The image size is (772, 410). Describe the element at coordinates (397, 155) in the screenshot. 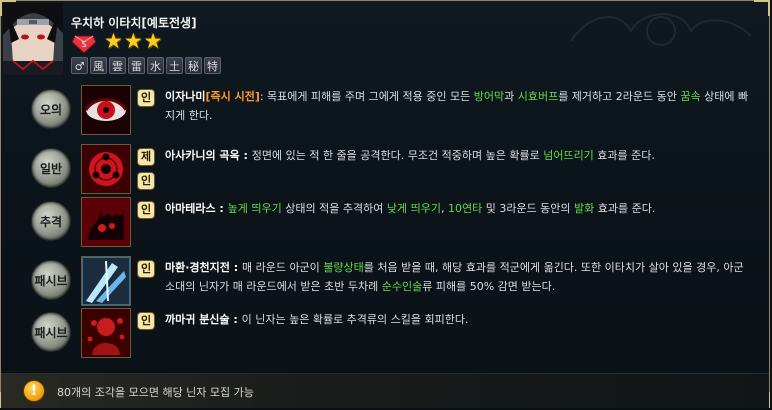

I see `description-text: 정면에 있는 적 한 줄을 공격한다. 무조건 적중하며 높은 확률로` at that location.